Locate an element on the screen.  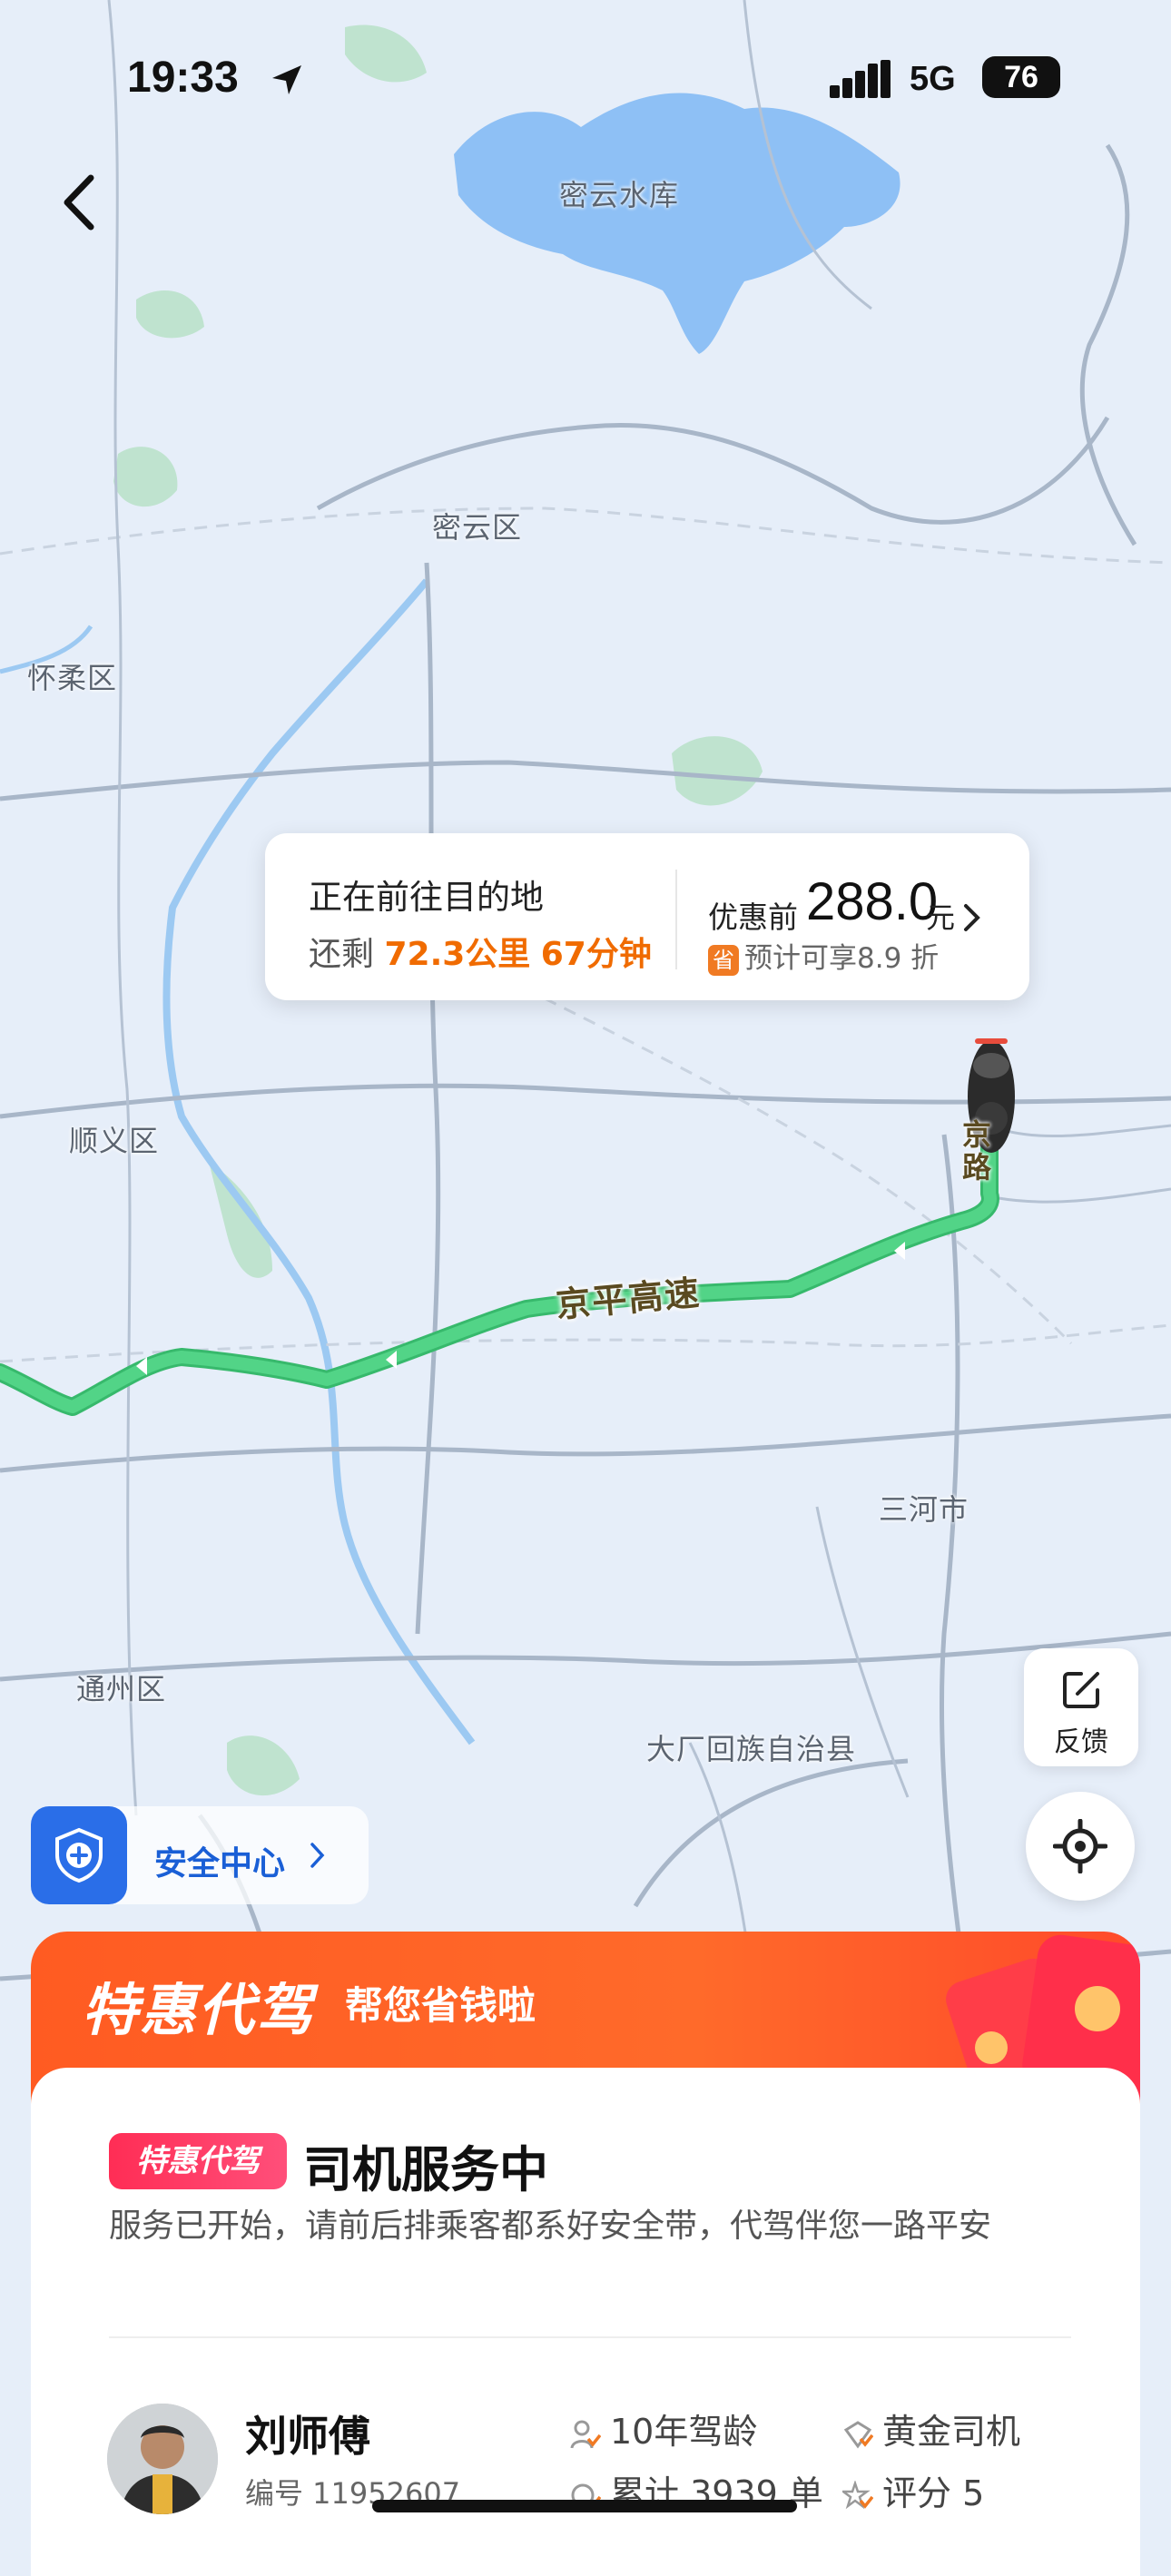
signal-icon is located at coordinates (861, 79).